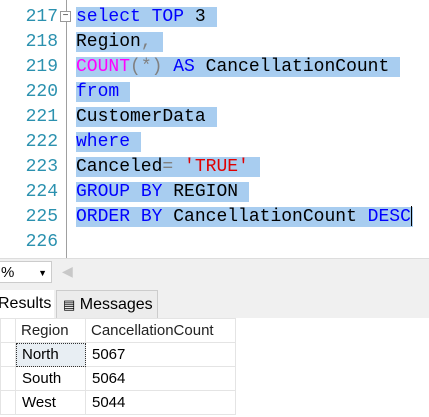  I want to click on tab-results: Results, so click(27, 304).